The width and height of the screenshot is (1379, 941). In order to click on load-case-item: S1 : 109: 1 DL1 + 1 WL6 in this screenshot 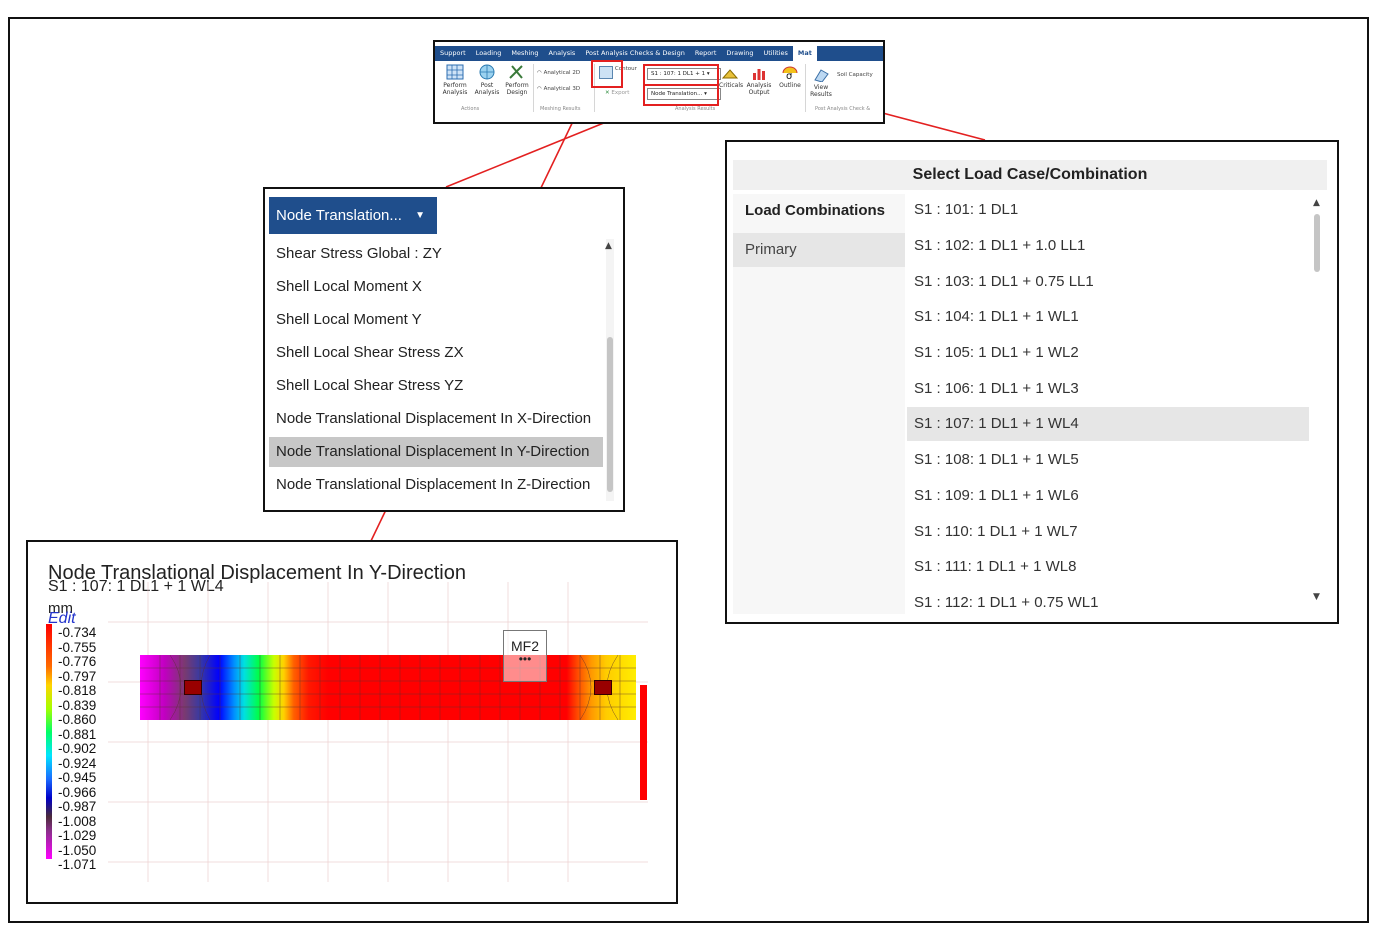, I will do `click(1108, 496)`.